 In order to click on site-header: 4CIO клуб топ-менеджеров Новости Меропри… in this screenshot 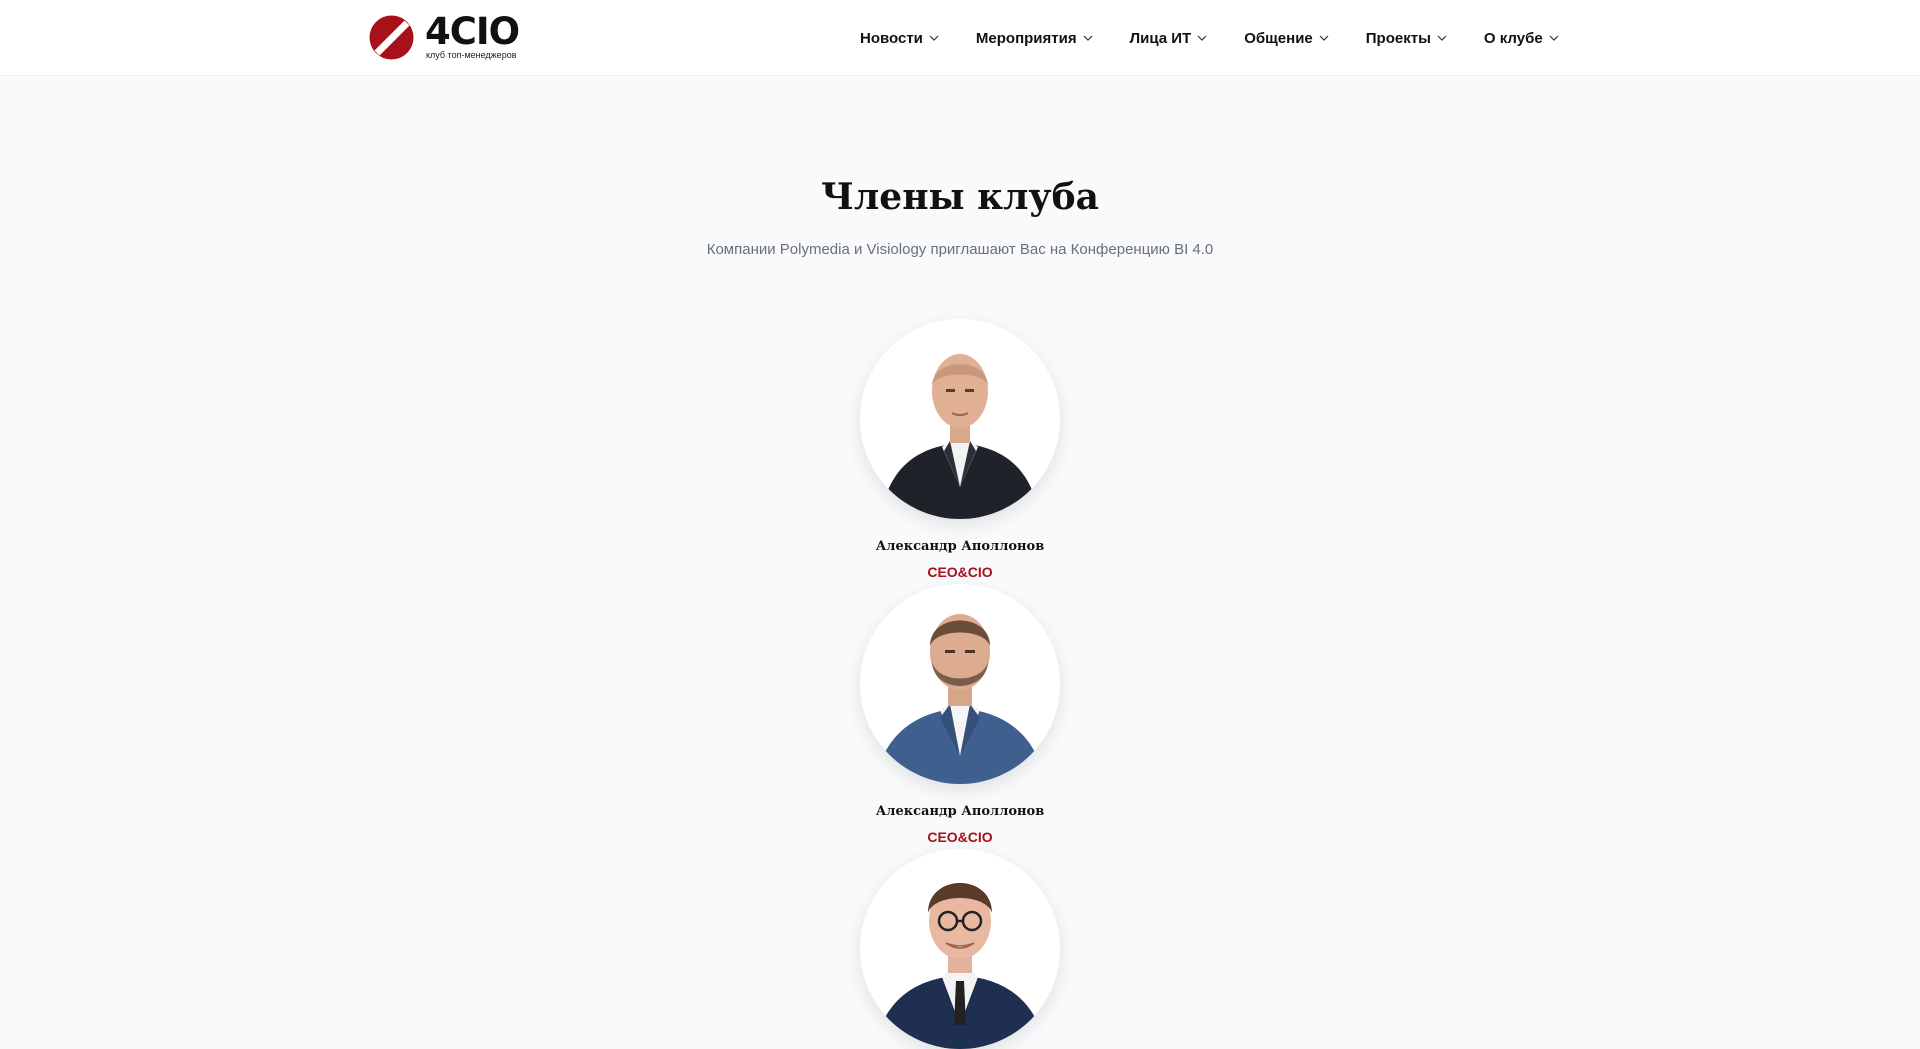, I will do `click(960, 38)`.